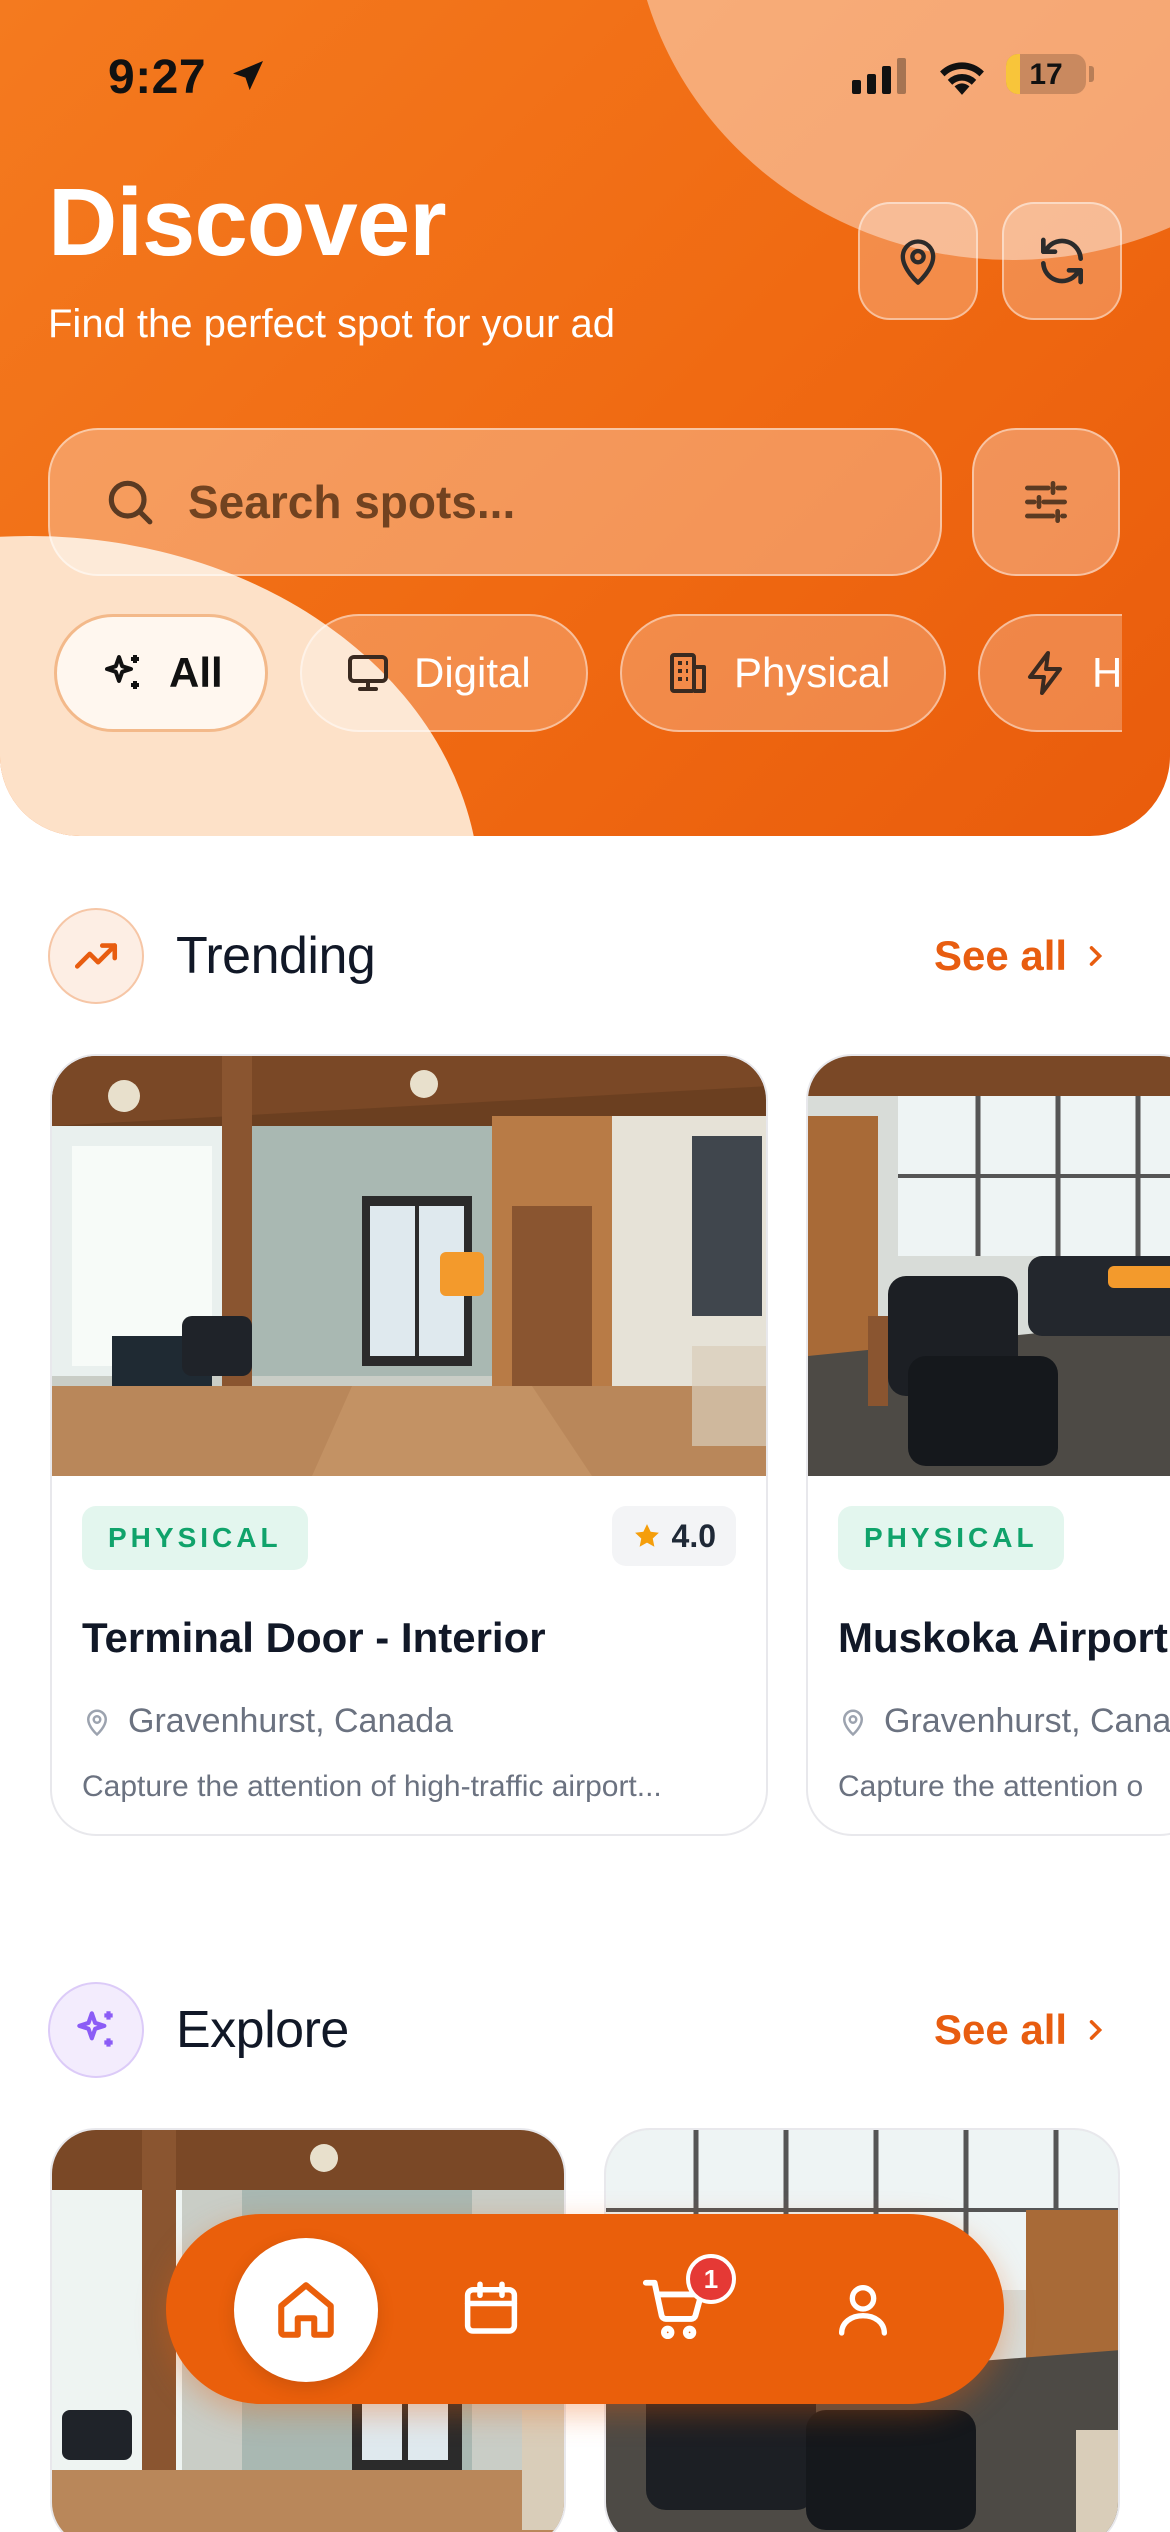 The width and height of the screenshot is (1170, 2532). Describe the element at coordinates (331, 324) in the screenshot. I see `page-subtitle: Find the perfect spot for your ad` at that location.